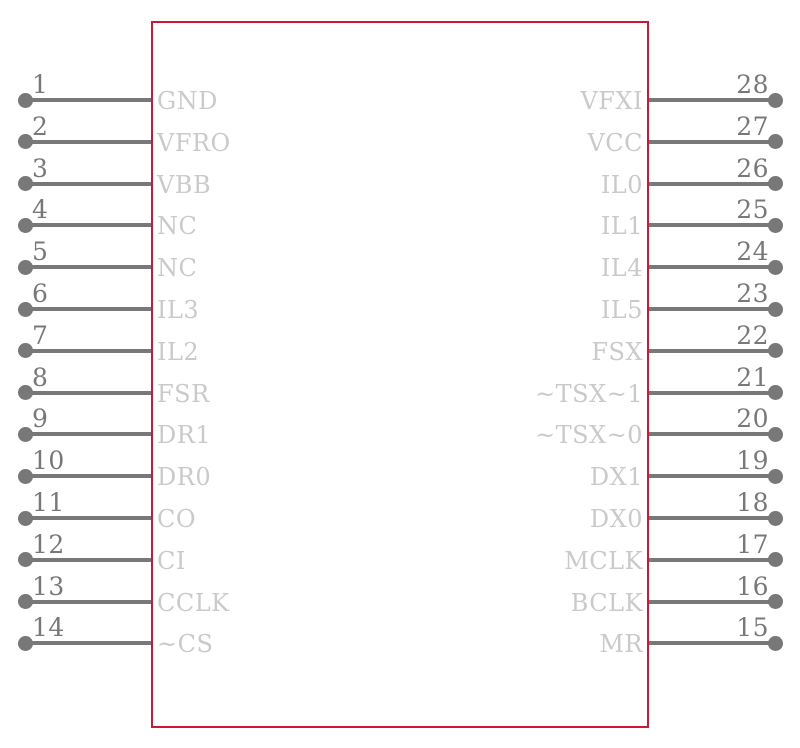 This screenshot has width=800, height=748. What do you see at coordinates (184, 435) in the screenshot?
I see `pin-label: DR1` at bounding box center [184, 435].